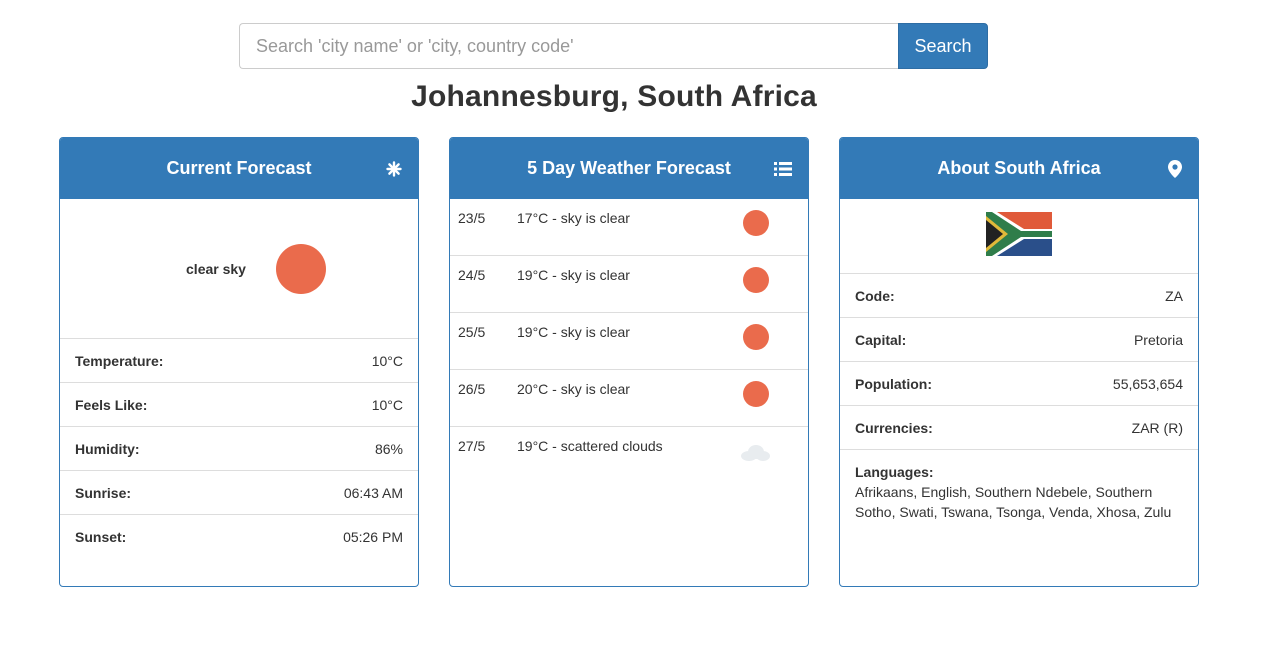 The height and width of the screenshot is (662, 1285). Describe the element at coordinates (239, 449) in the screenshot. I see `humidity-row: Humidity: 86%` at that location.